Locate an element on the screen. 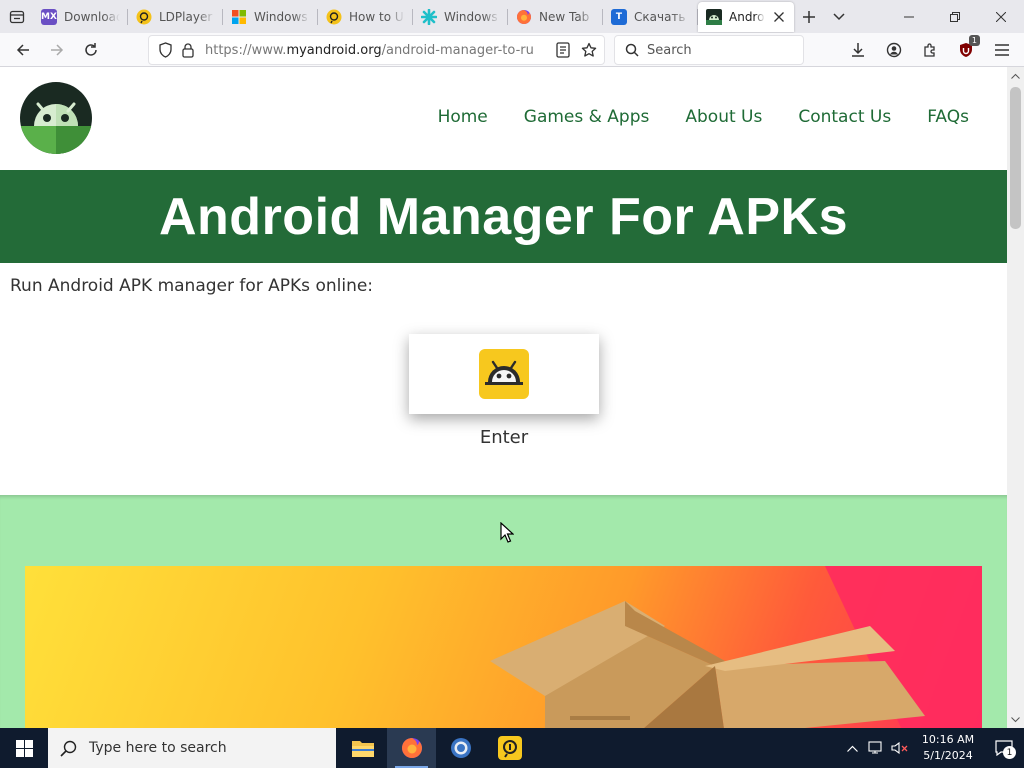 This screenshot has height=768, width=1024. new-tab-button is located at coordinates (809, 16).